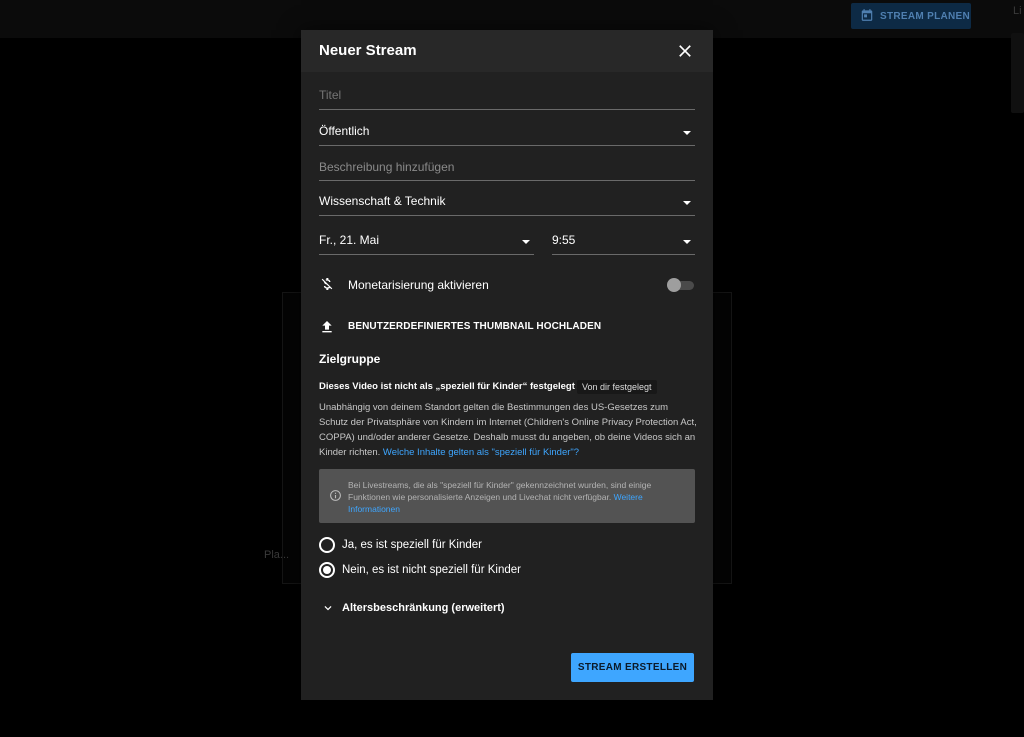  I want to click on time-select: 9:55, so click(623, 242).